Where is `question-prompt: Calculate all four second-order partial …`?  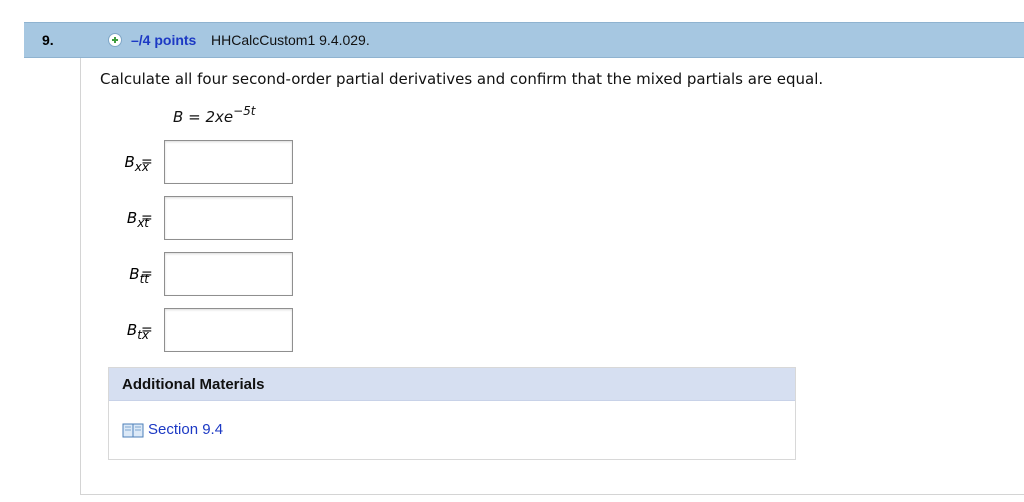 question-prompt: Calculate all four second-order partial … is located at coordinates (462, 79).